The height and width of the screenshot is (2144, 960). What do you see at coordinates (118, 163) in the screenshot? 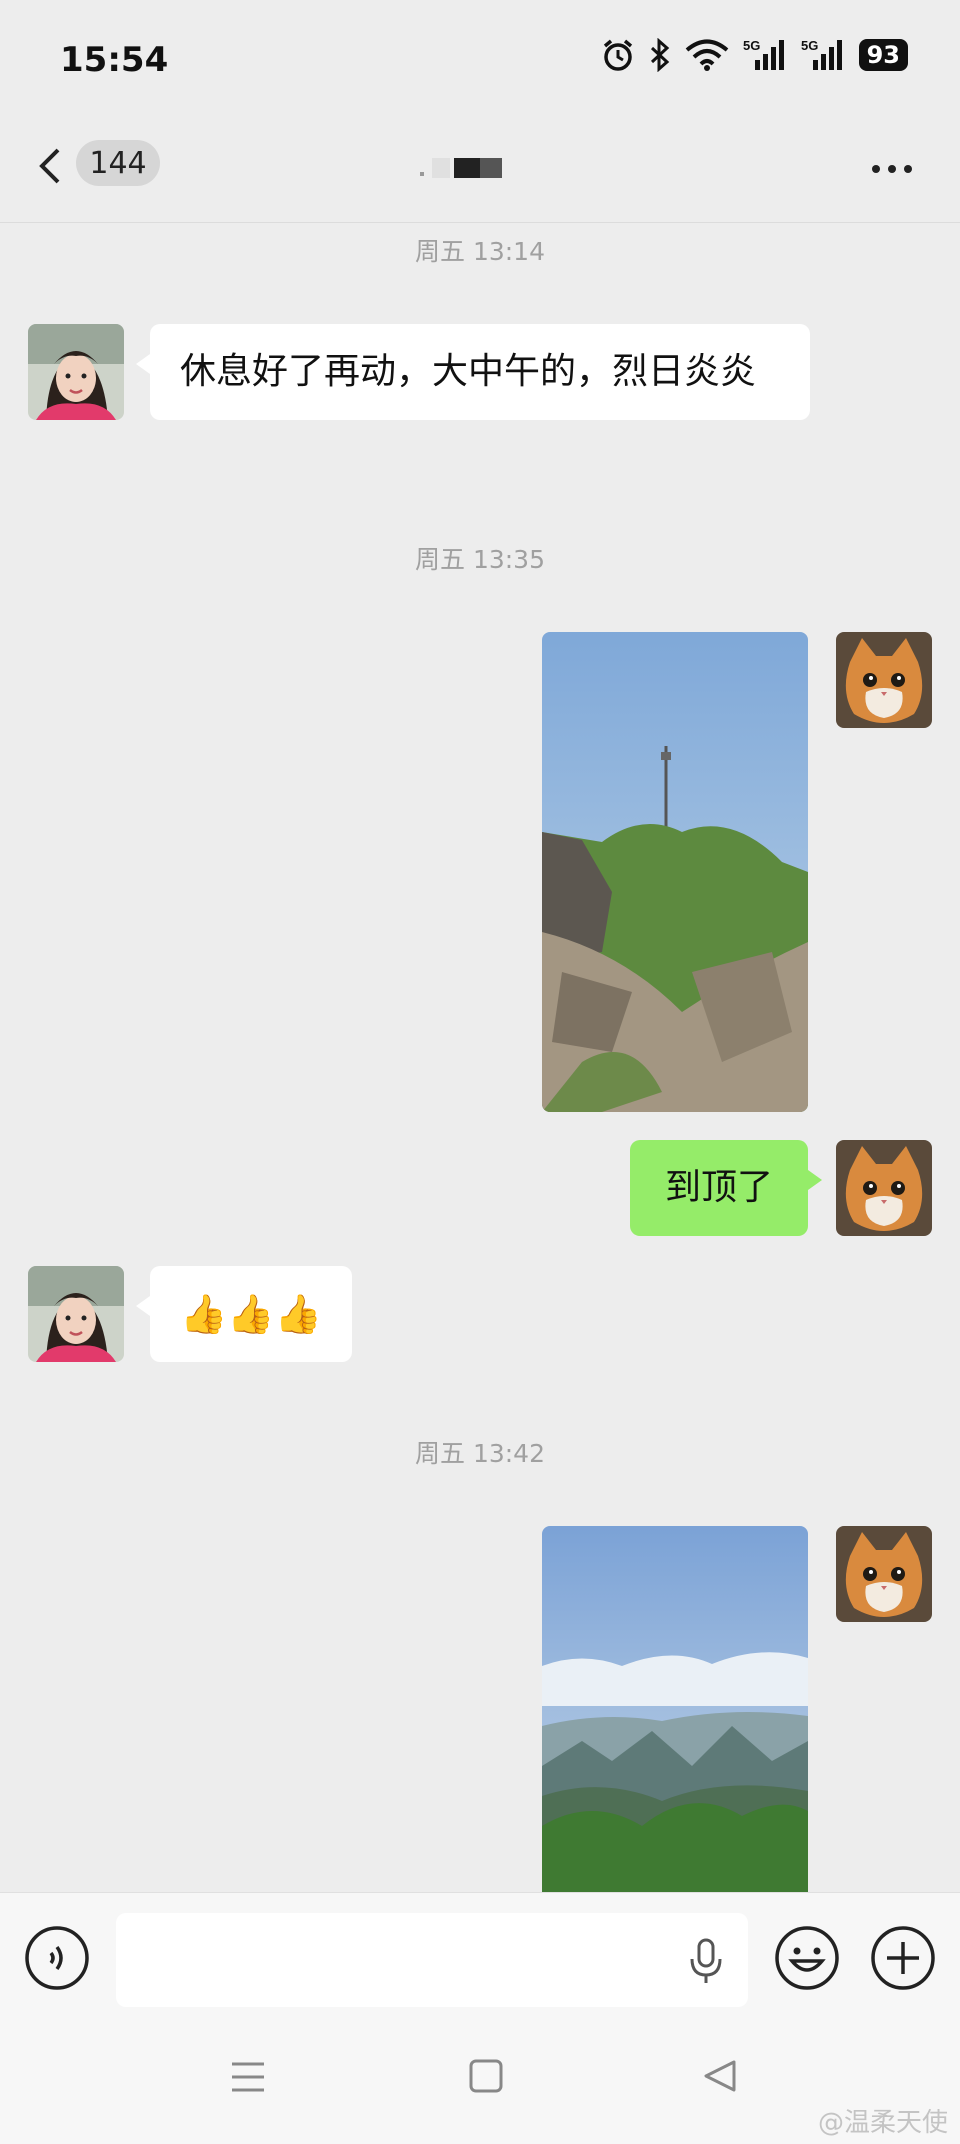
I see `unread-badge: 144` at bounding box center [118, 163].